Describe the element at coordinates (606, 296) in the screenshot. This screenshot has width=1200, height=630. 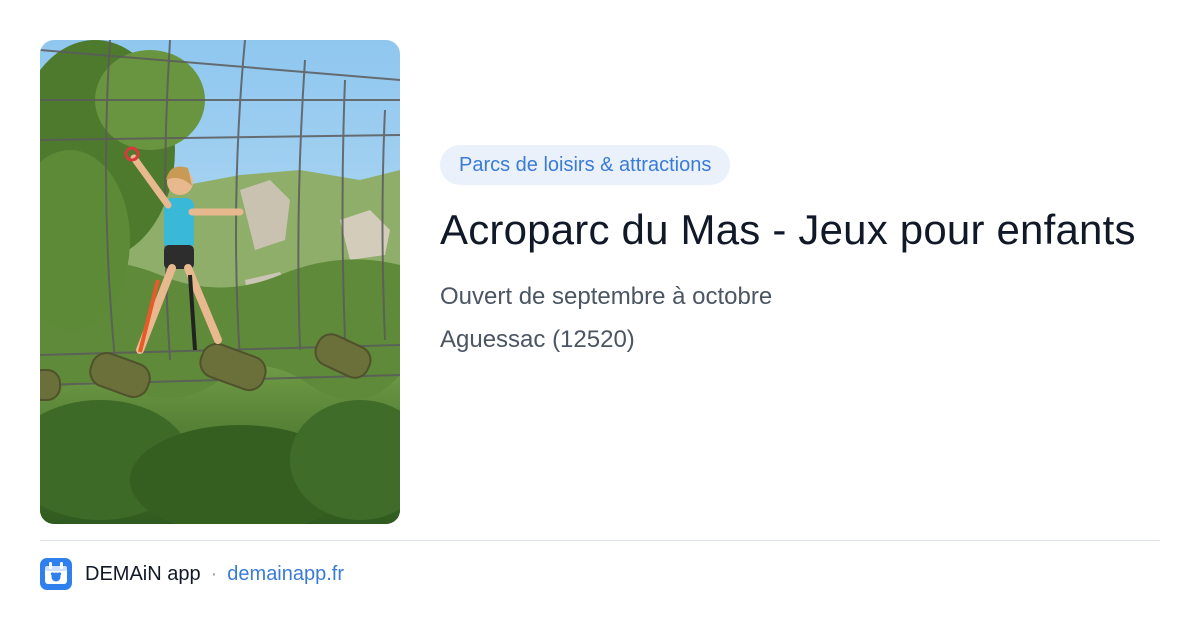
I see `opening-hours: Ouvert de septembre à octobre` at that location.